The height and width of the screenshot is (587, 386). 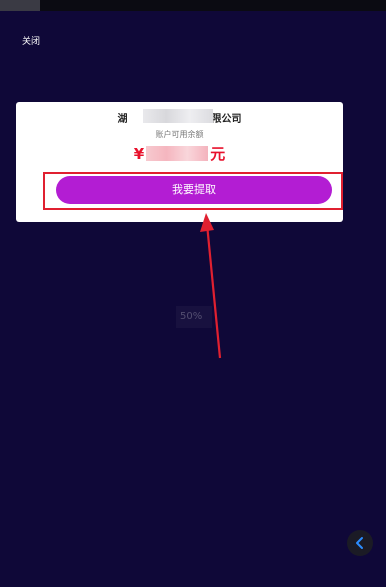 I want to click on red-arrow-icon, so click(x=211, y=286).